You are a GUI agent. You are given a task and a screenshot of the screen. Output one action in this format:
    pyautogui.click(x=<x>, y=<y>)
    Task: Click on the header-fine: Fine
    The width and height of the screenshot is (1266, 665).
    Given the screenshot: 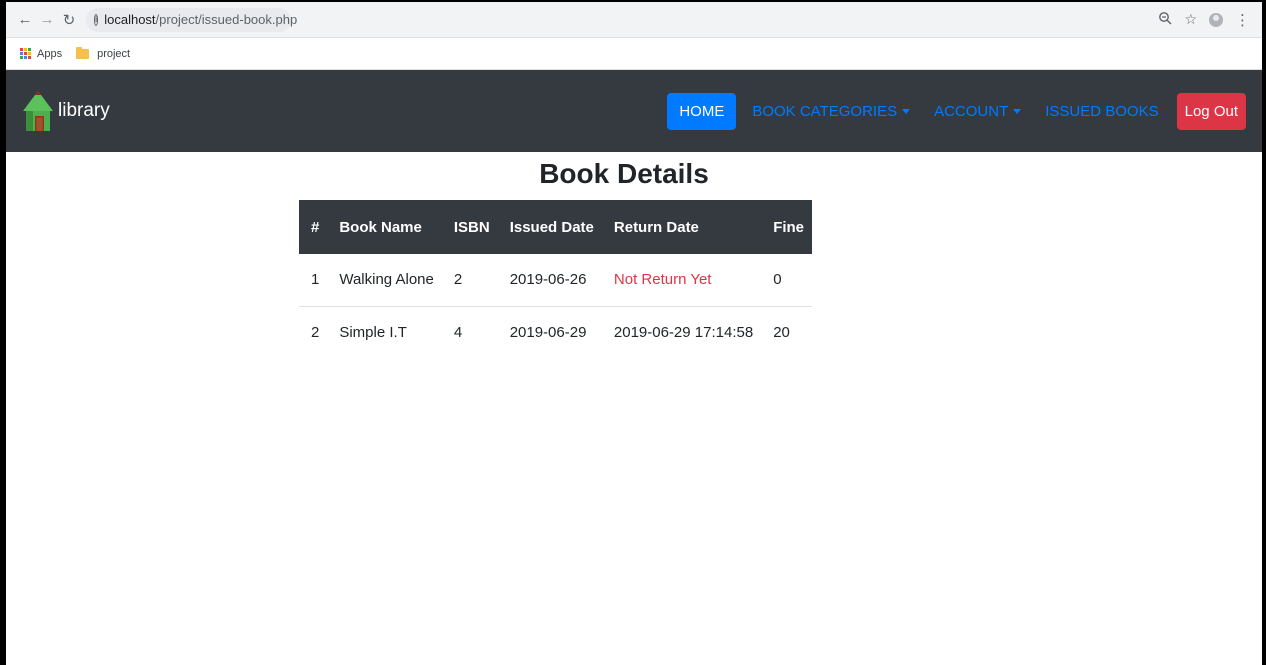 What is the action you would take?
    pyautogui.click(x=789, y=227)
    